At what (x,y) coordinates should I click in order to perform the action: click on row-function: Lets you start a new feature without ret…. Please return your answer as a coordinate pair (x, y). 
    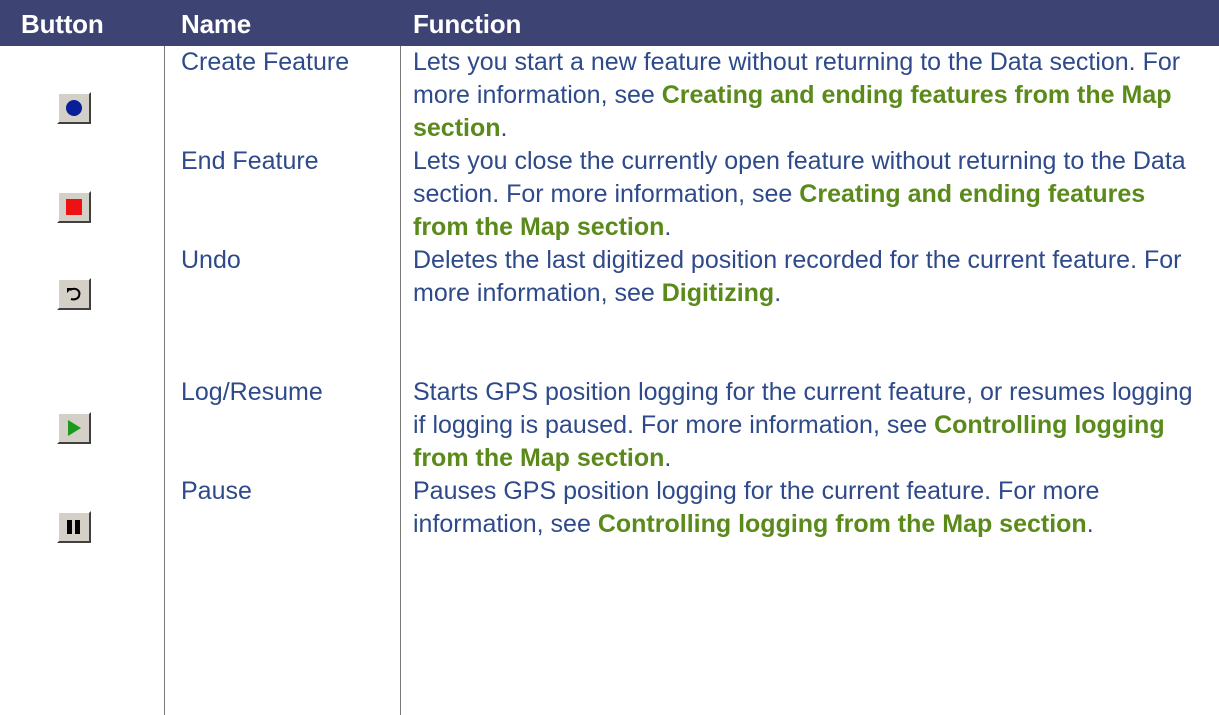
    Looking at the image, I should click on (797, 95).